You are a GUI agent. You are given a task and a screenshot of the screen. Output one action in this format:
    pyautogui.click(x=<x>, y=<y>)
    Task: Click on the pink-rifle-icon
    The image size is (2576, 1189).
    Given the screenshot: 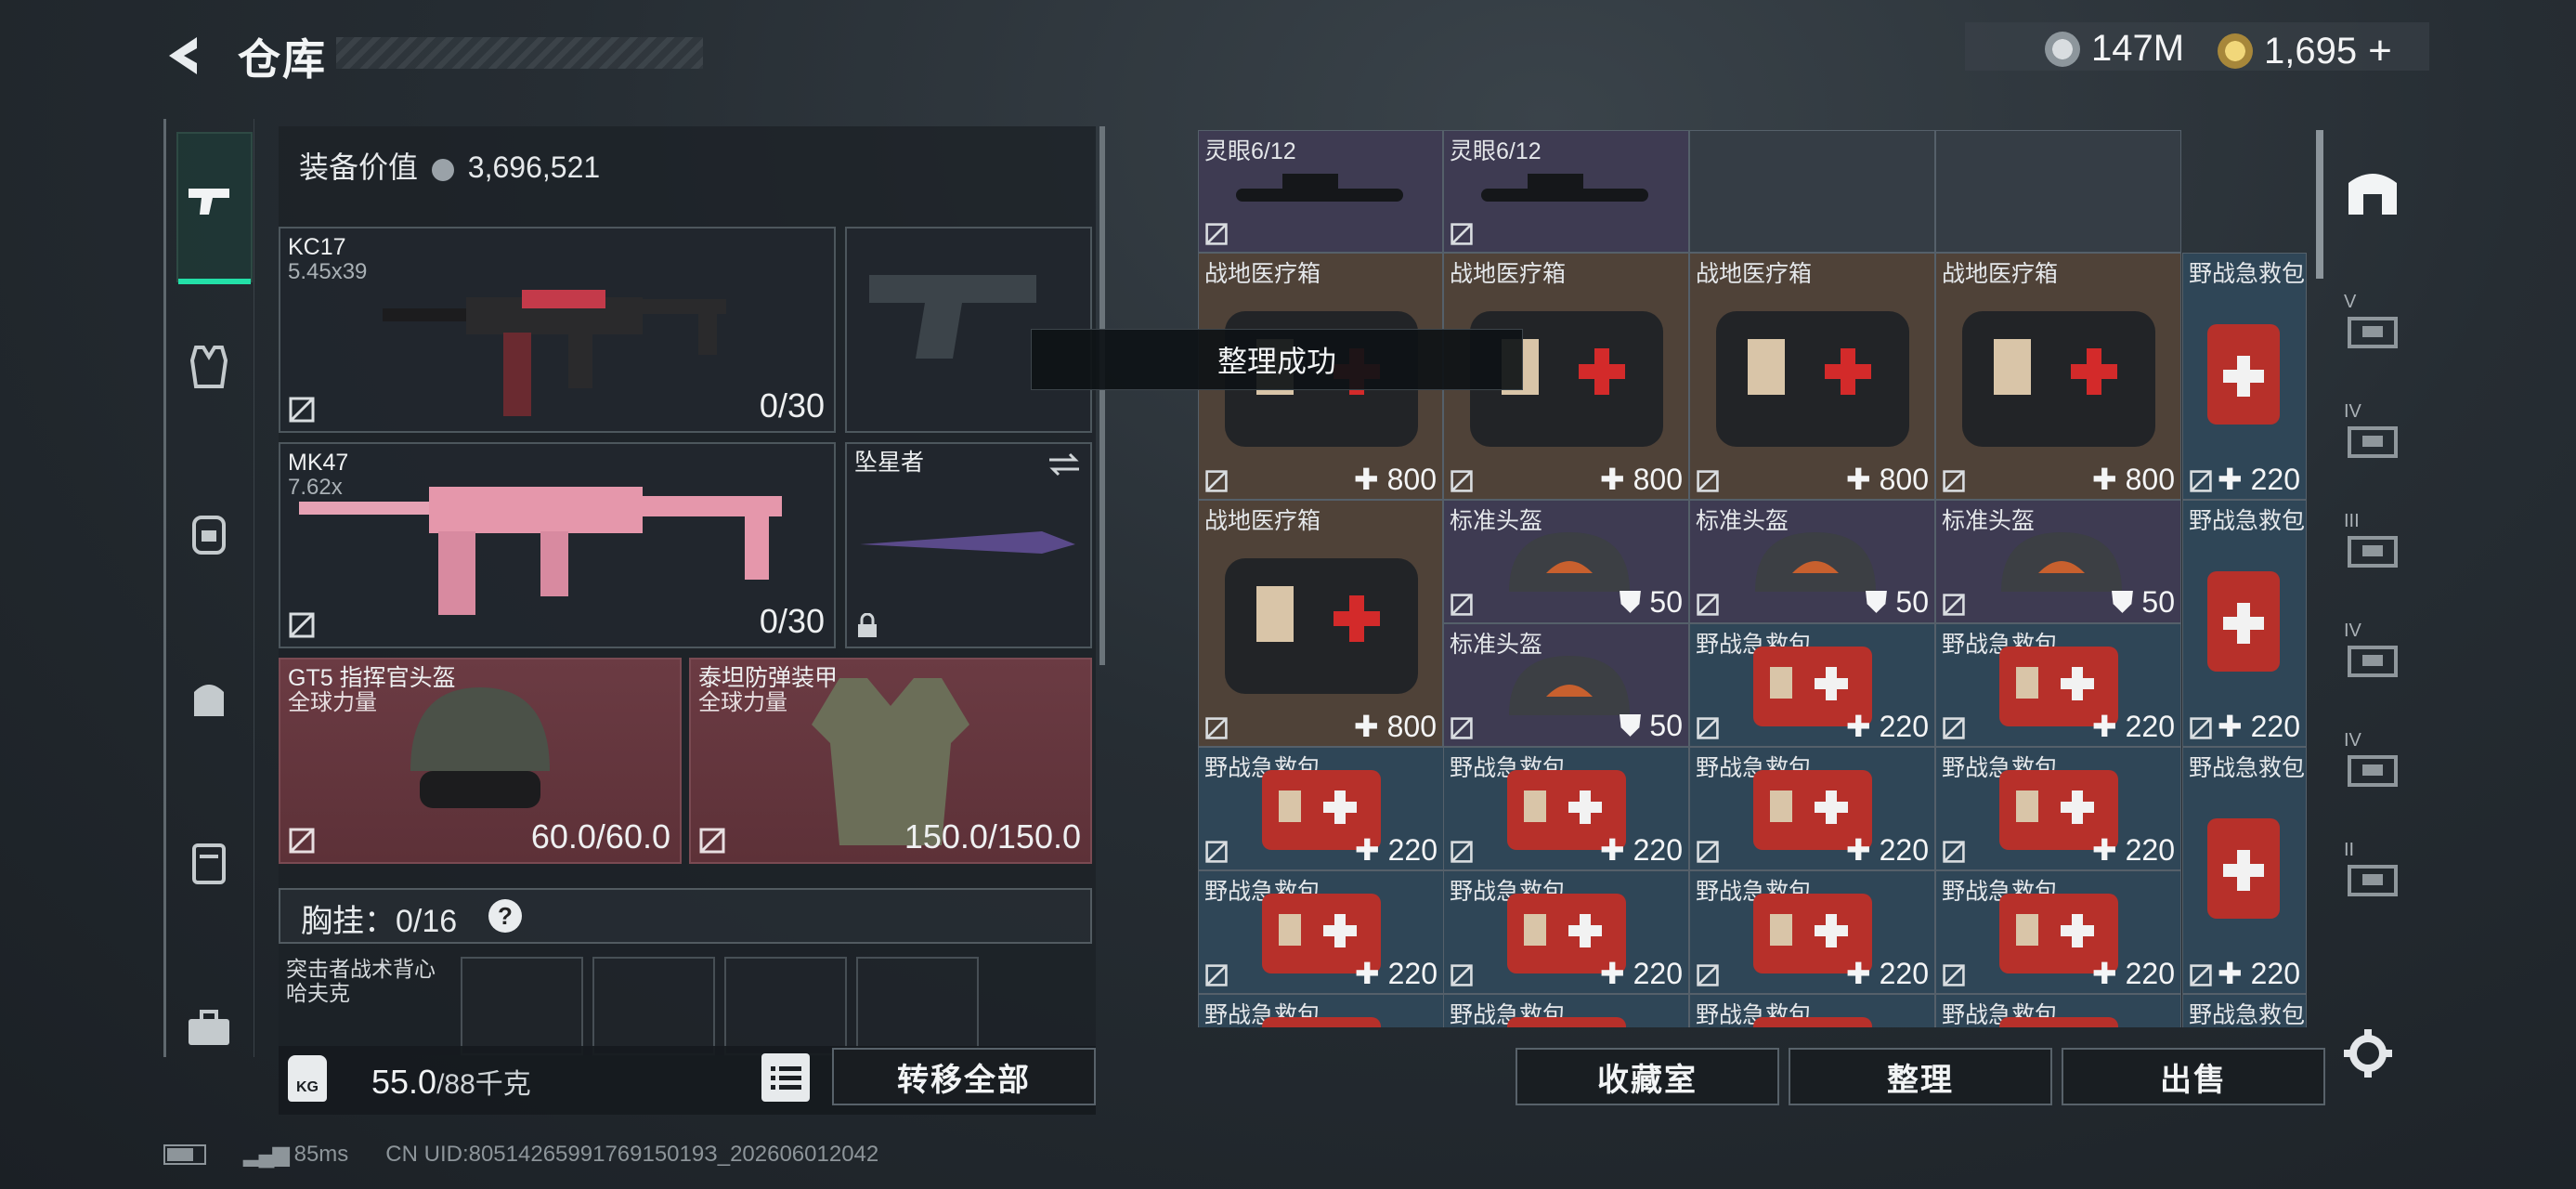 What is the action you would take?
    pyautogui.click(x=540, y=551)
    